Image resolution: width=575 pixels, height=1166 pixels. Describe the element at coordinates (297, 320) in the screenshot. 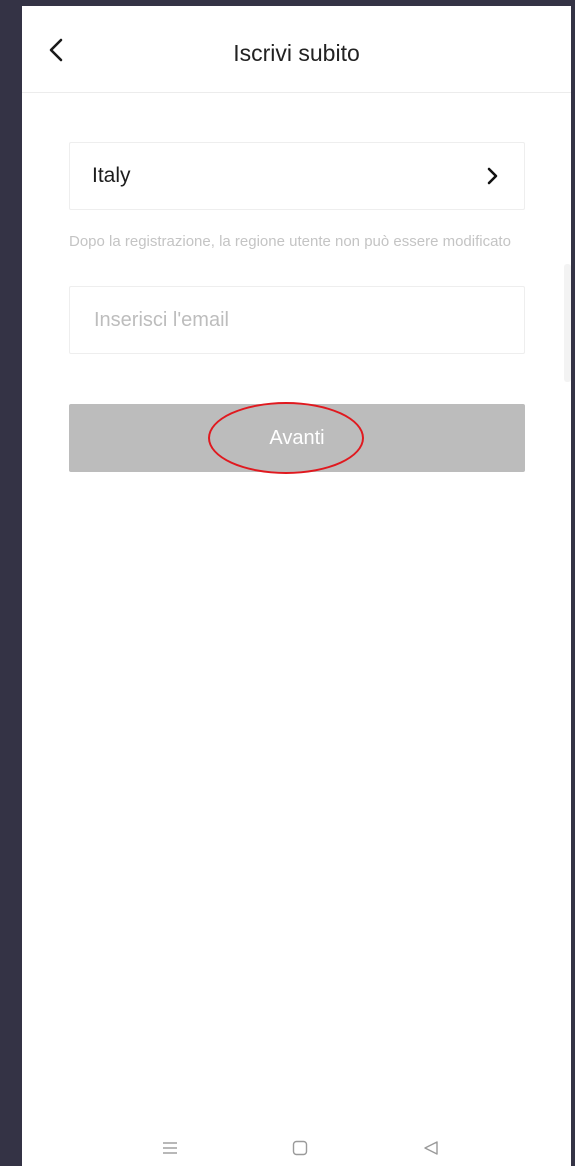

I see `email-field` at that location.